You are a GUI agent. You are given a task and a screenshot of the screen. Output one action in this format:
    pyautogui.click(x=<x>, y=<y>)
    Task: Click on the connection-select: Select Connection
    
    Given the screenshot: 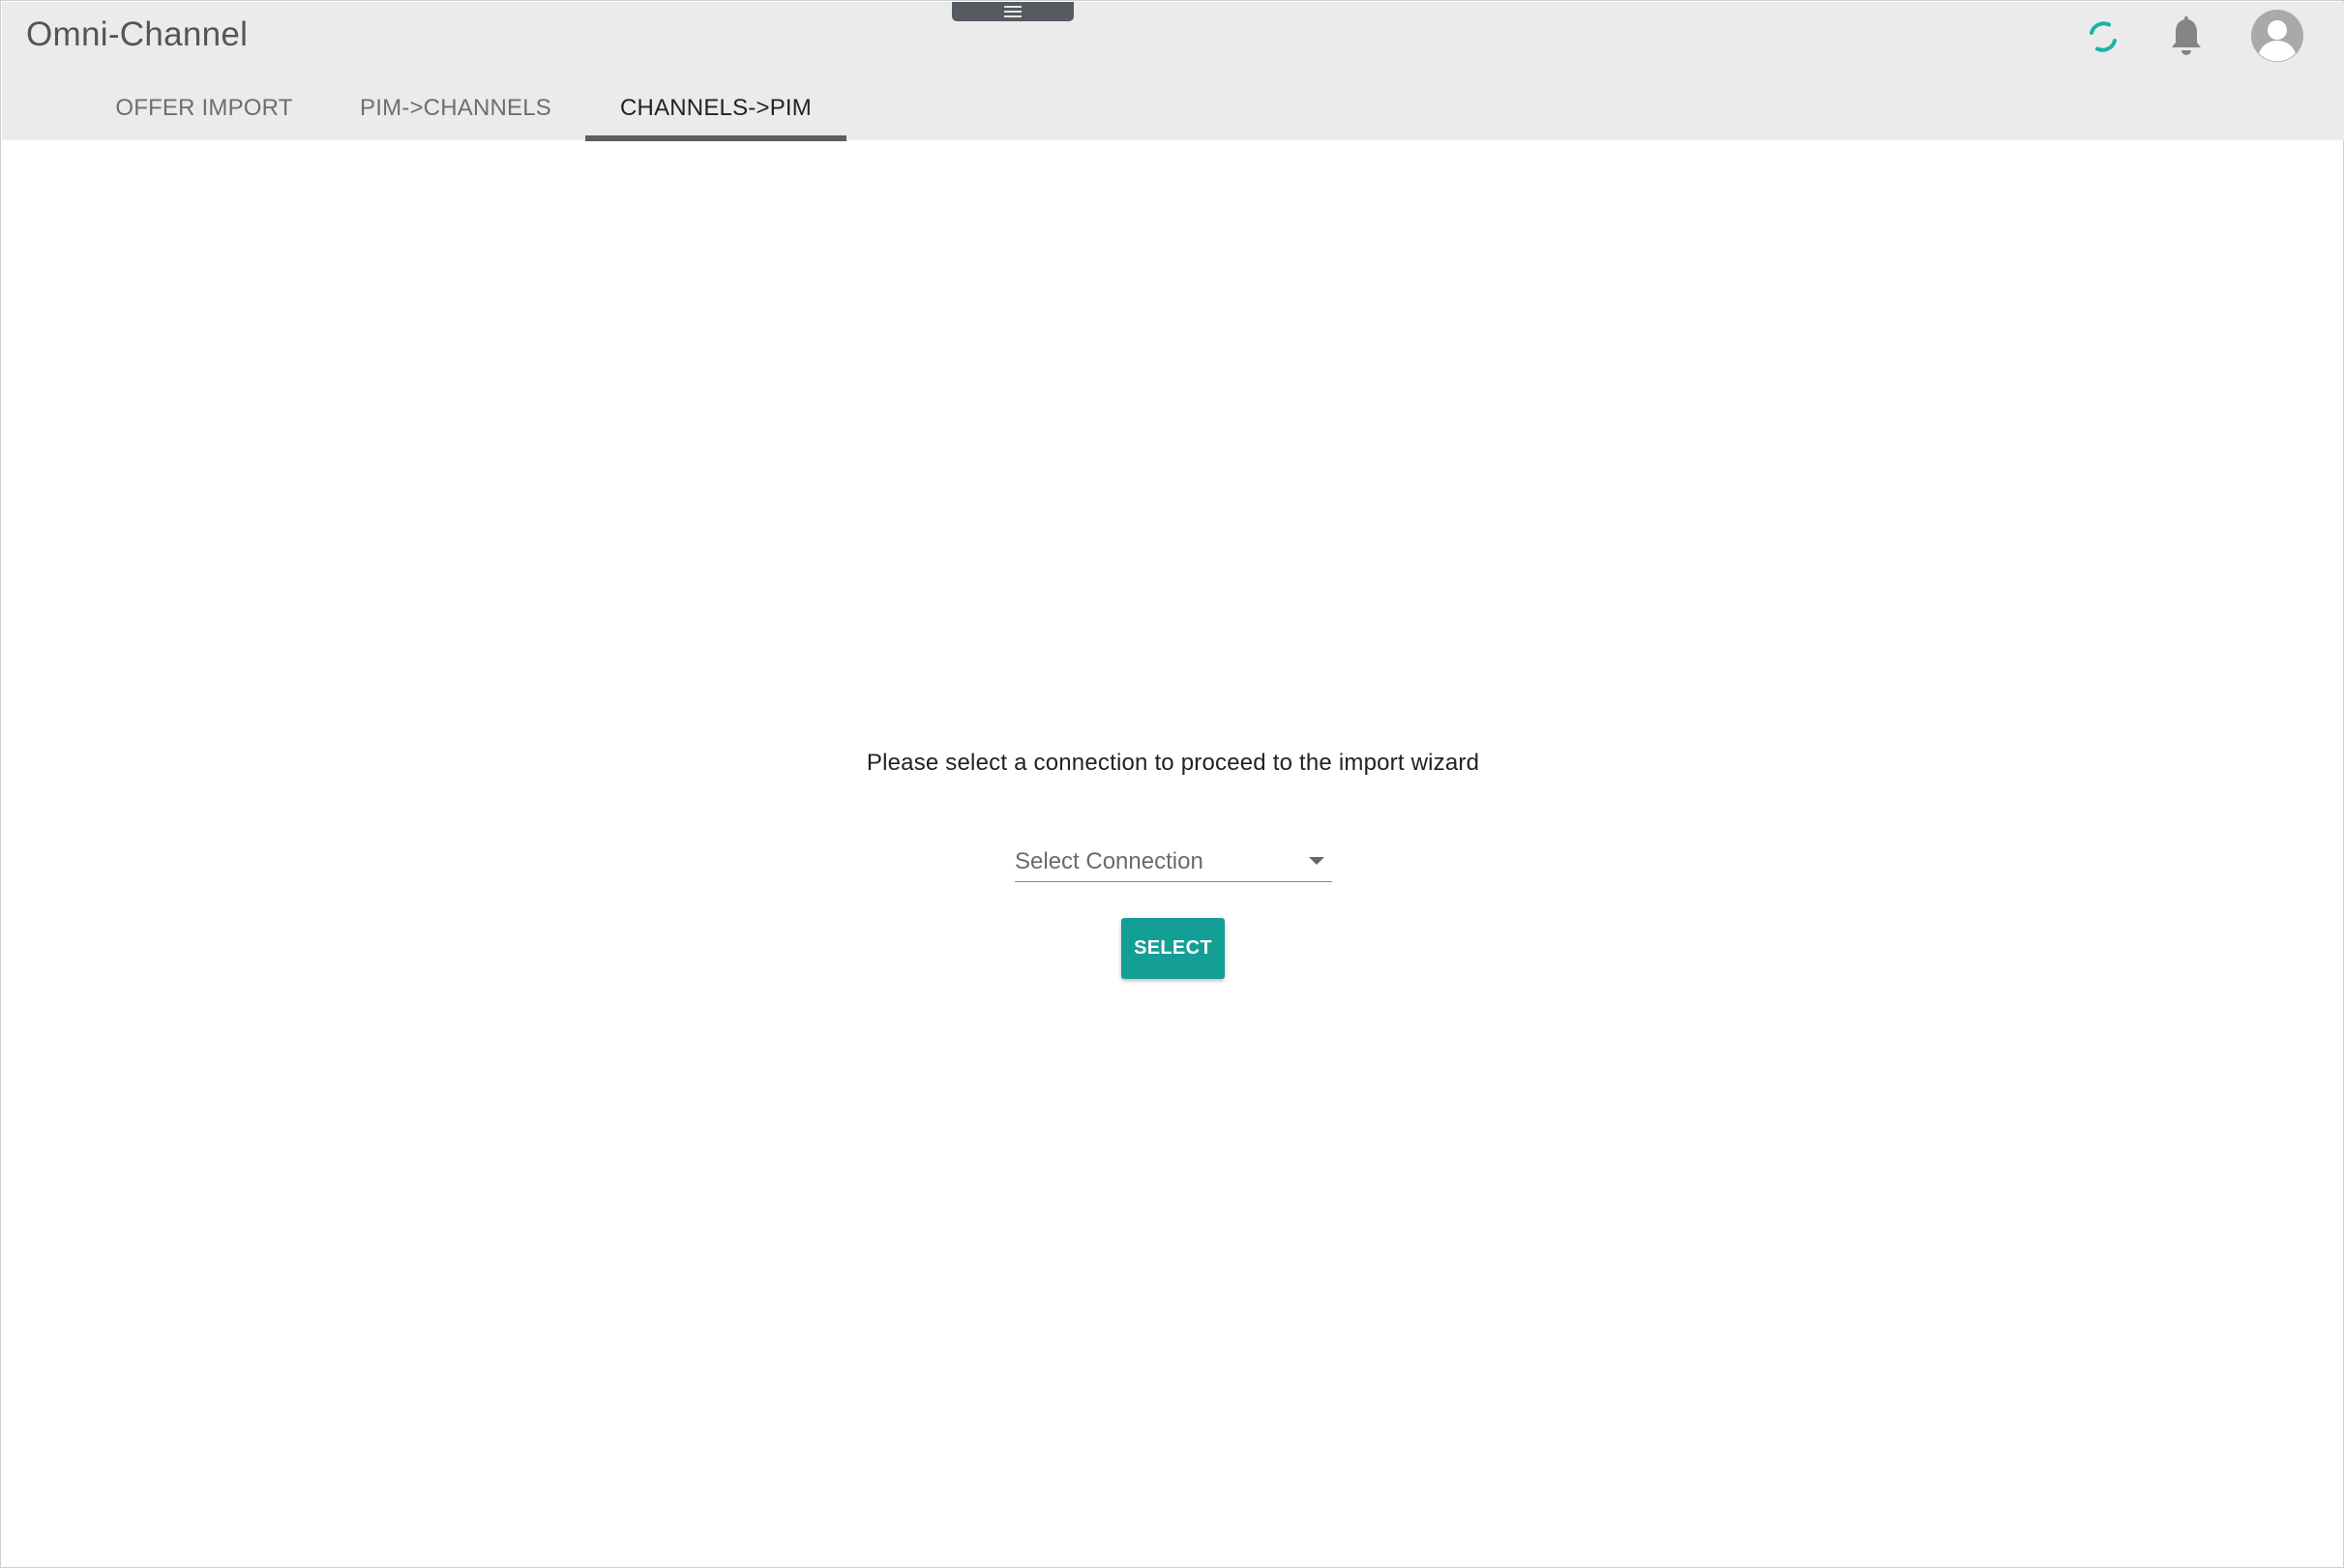 What is the action you would take?
    pyautogui.click(x=1173, y=861)
    